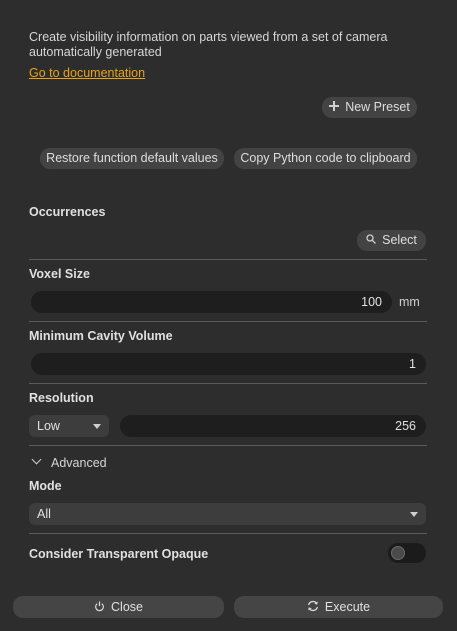 Image resolution: width=457 pixels, height=631 pixels. Describe the element at coordinates (407, 553) in the screenshot. I see `transparent-opaque-toggle` at that location.